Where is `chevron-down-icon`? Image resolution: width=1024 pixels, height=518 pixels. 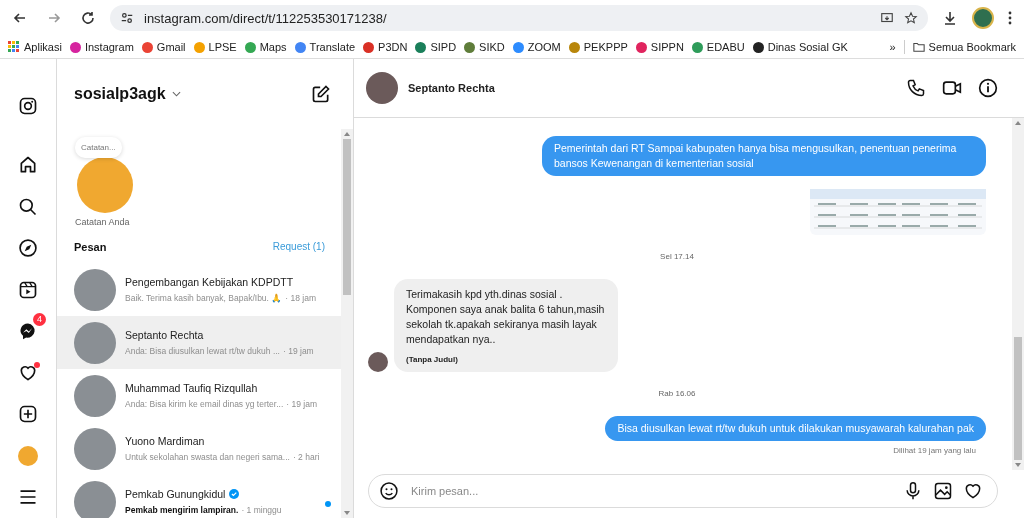 chevron-down-icon is located at coordinates (176, 94).